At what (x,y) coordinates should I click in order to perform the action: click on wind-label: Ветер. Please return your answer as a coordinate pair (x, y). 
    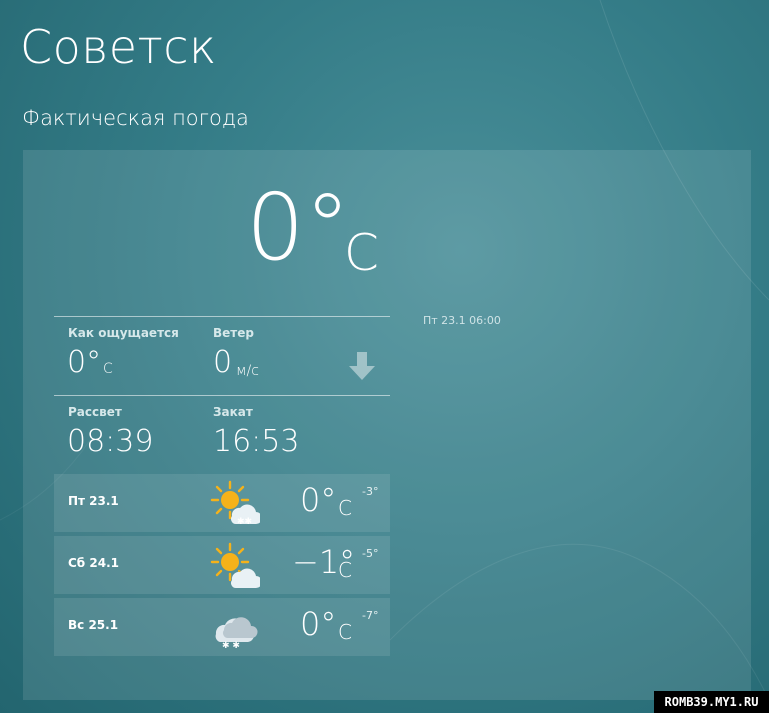
    Looking at the image, I should click on (233, 333).